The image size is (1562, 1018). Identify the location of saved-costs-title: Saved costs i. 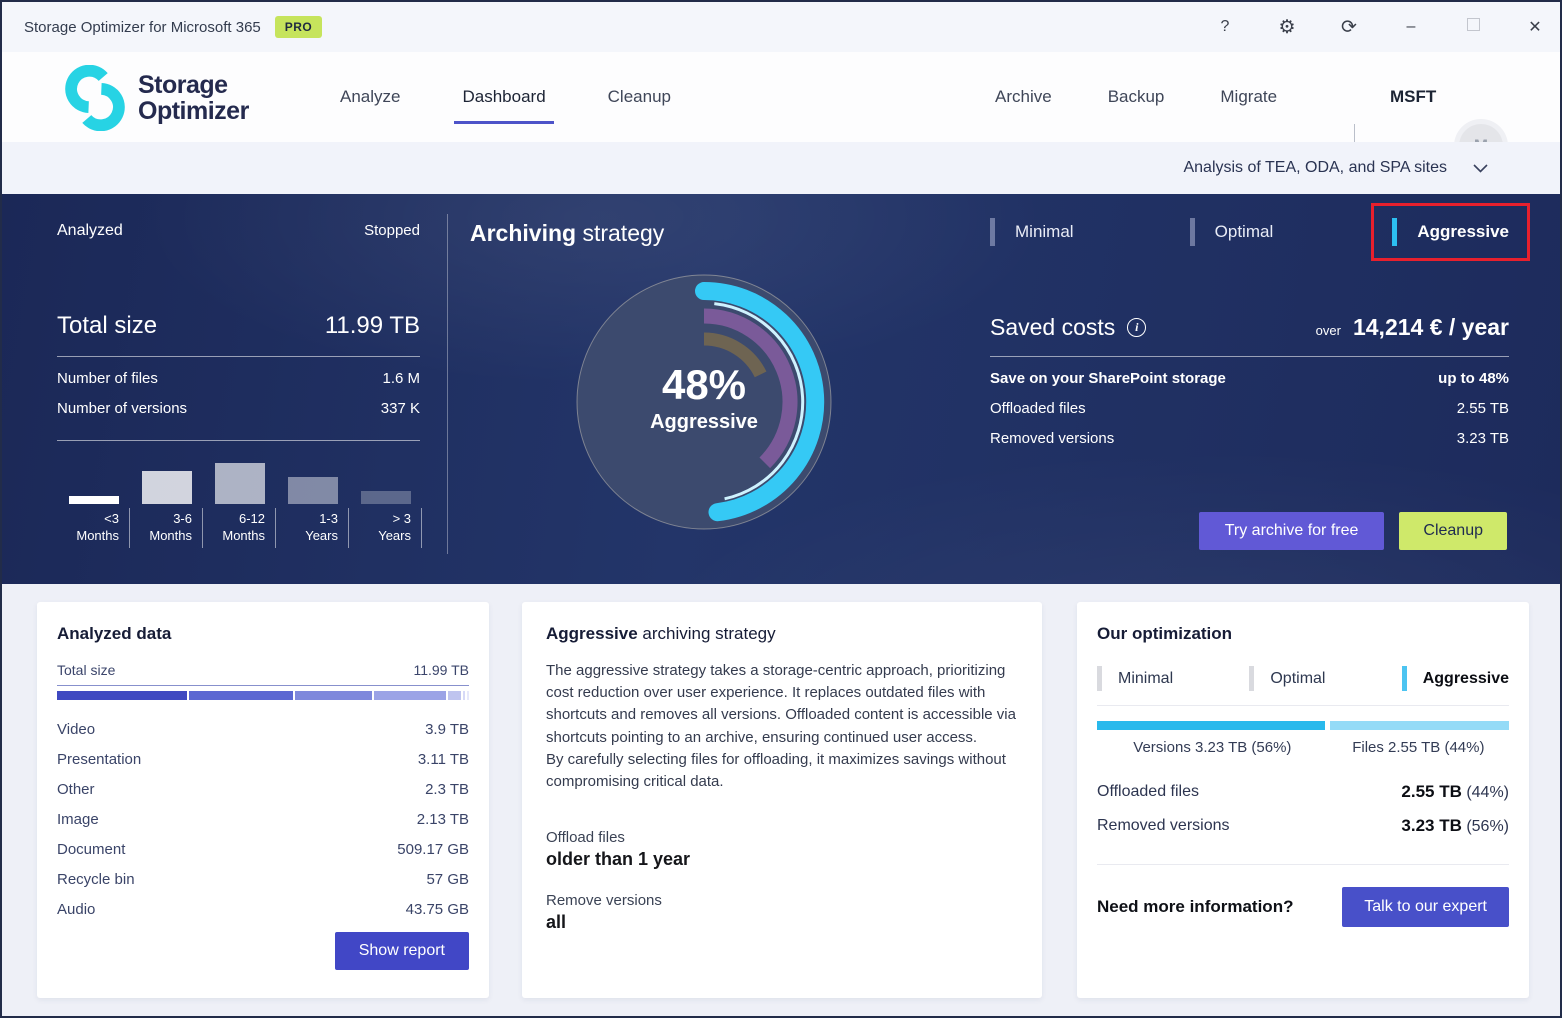
(1068, 327).